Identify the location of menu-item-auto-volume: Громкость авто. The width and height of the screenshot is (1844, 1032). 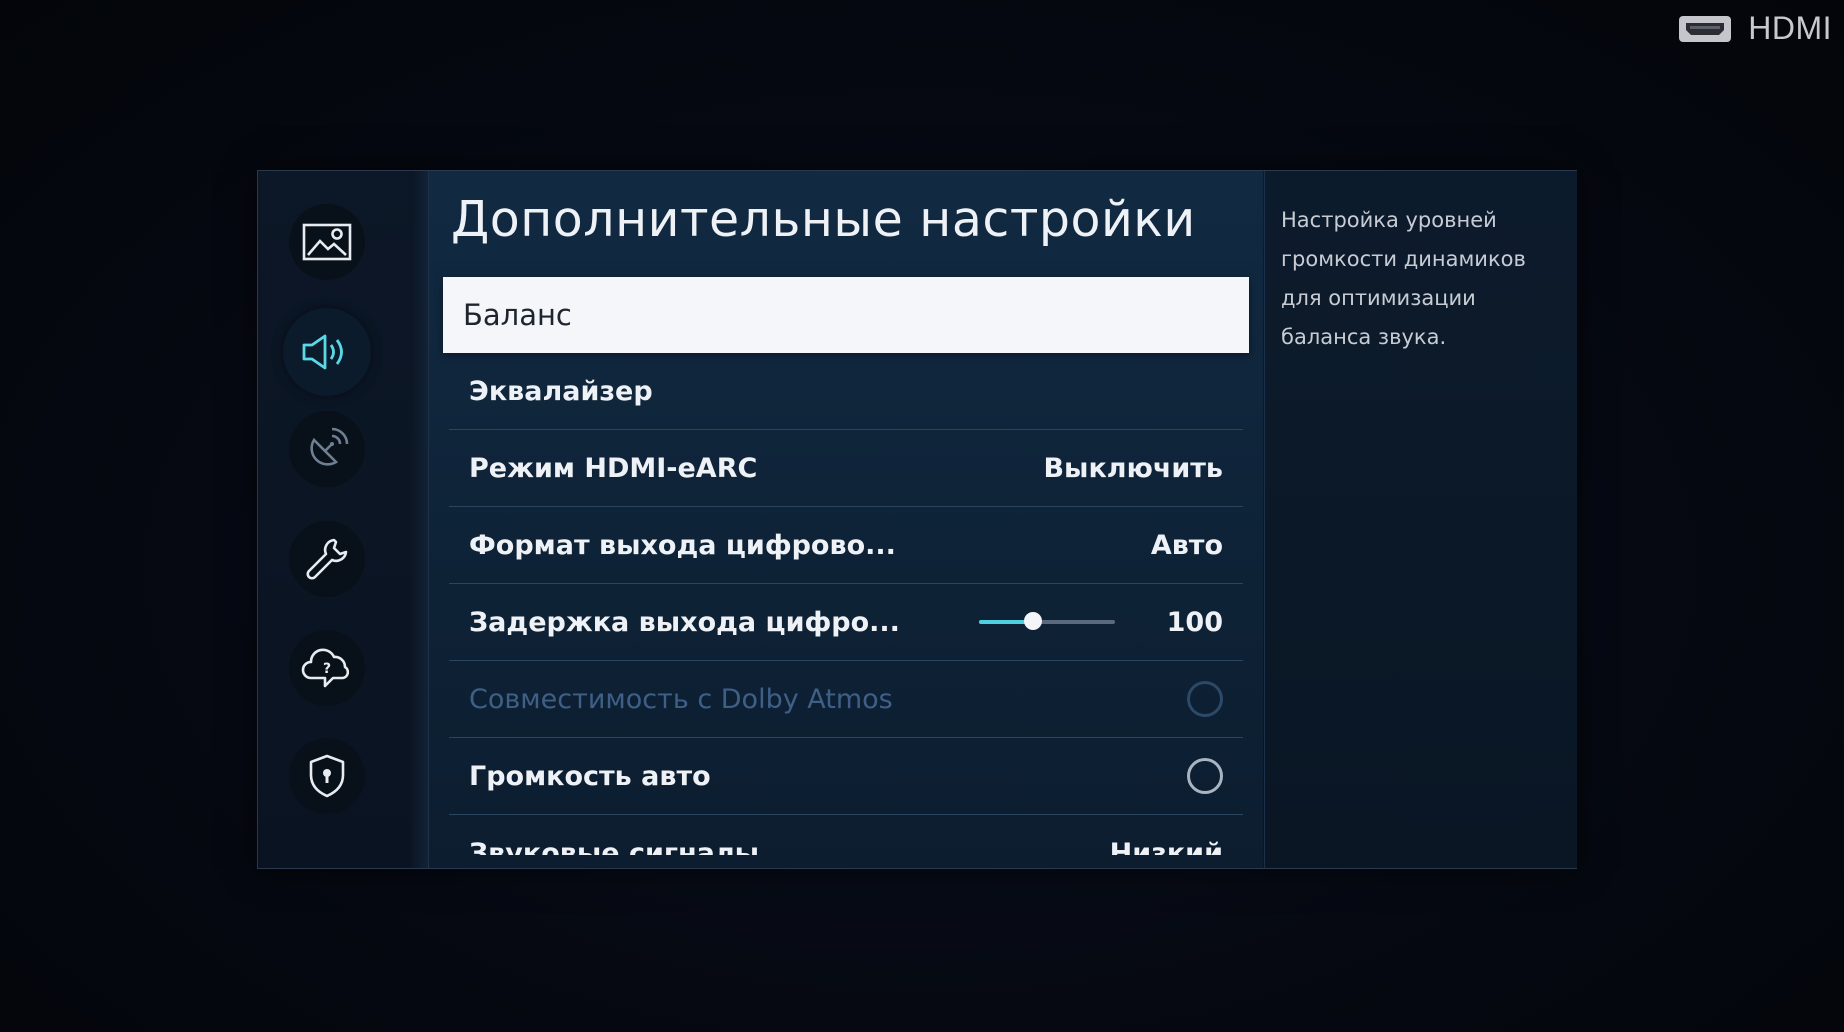
(846, 776).